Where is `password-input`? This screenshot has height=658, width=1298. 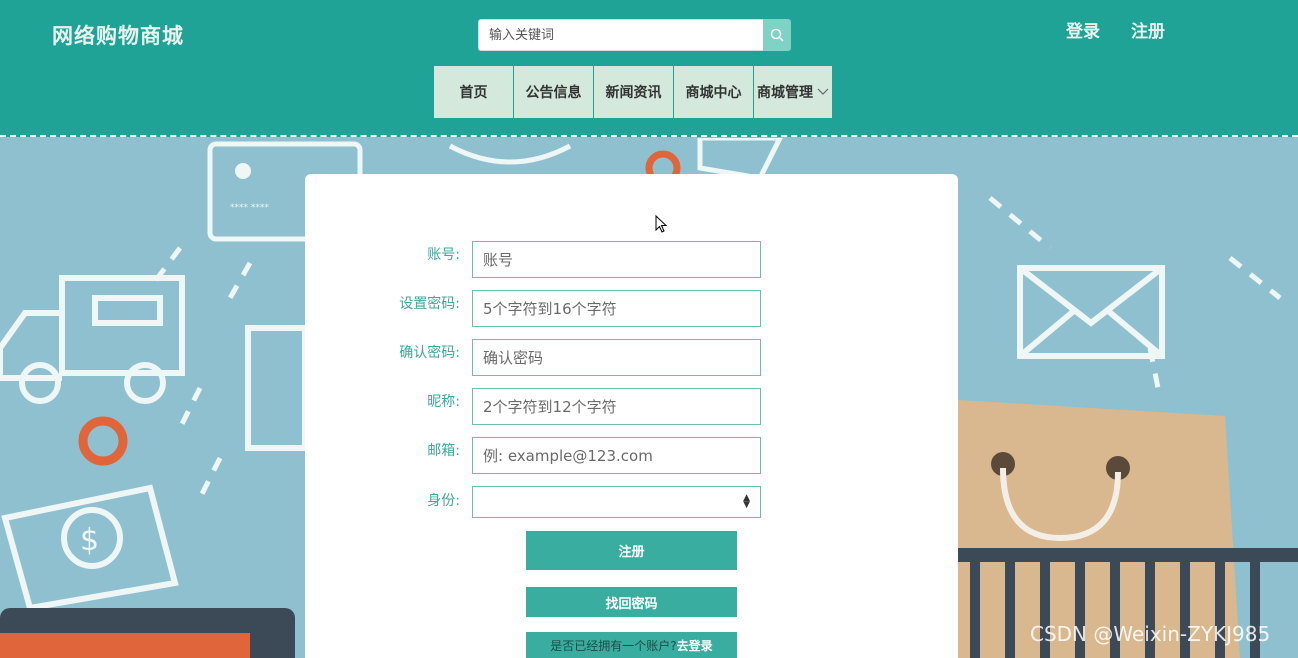
password-input is located at coordinates (616, 308).